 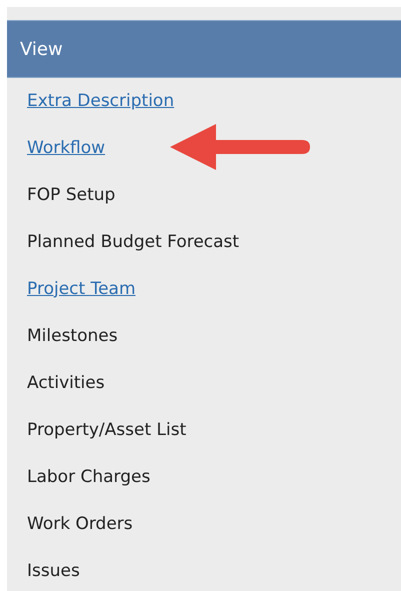 I want to click on menu-item: Activities, so click(x=66, y=383).